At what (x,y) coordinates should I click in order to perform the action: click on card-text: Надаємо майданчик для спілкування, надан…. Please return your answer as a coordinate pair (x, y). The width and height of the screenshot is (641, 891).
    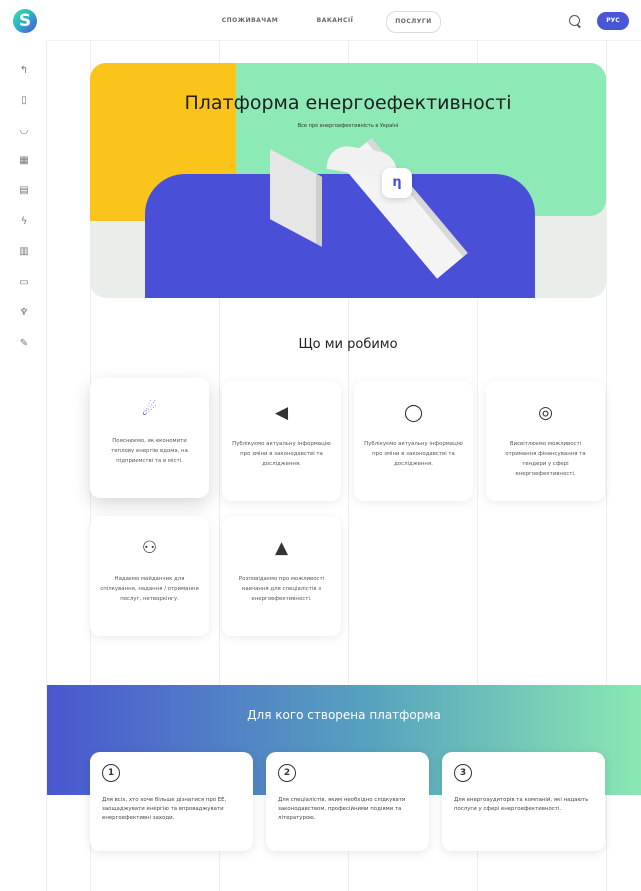
    Looking at the image, I should click on (149, 589).